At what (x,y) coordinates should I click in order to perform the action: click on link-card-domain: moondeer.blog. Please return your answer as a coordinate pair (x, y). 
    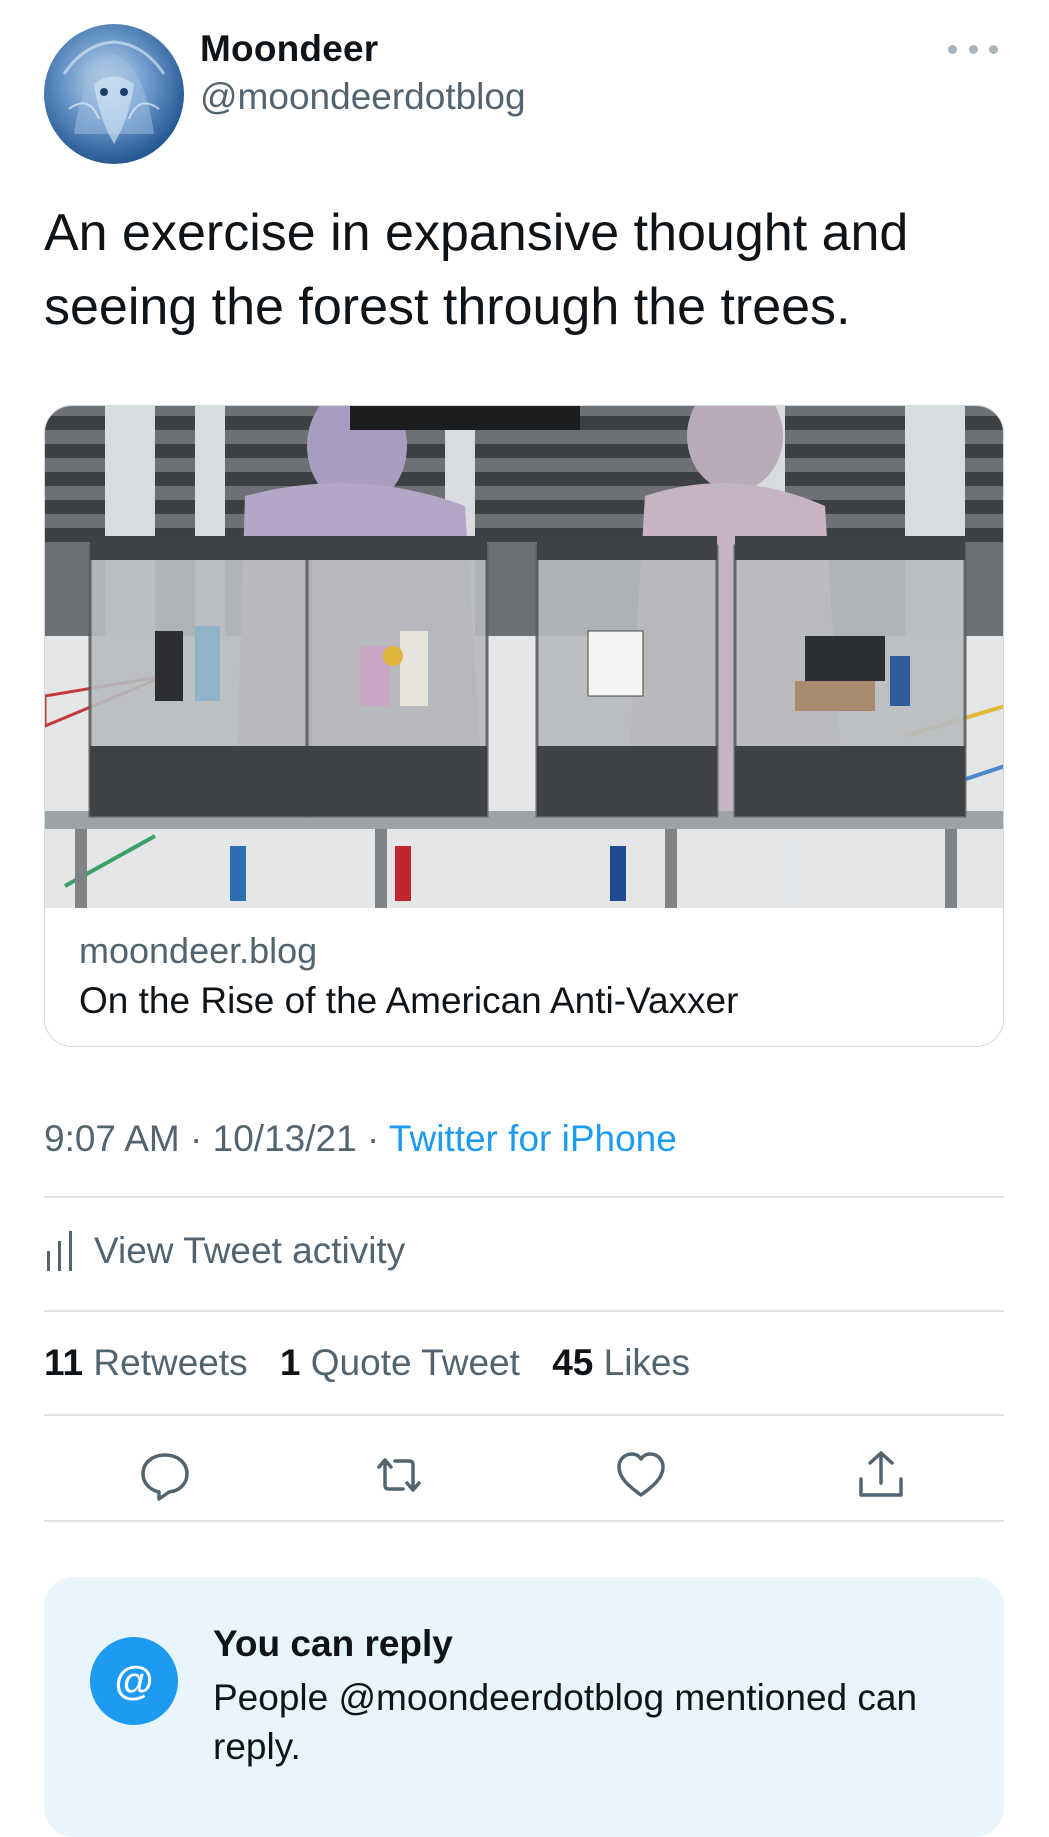
    Looking at the image, I should click on (198, 950).